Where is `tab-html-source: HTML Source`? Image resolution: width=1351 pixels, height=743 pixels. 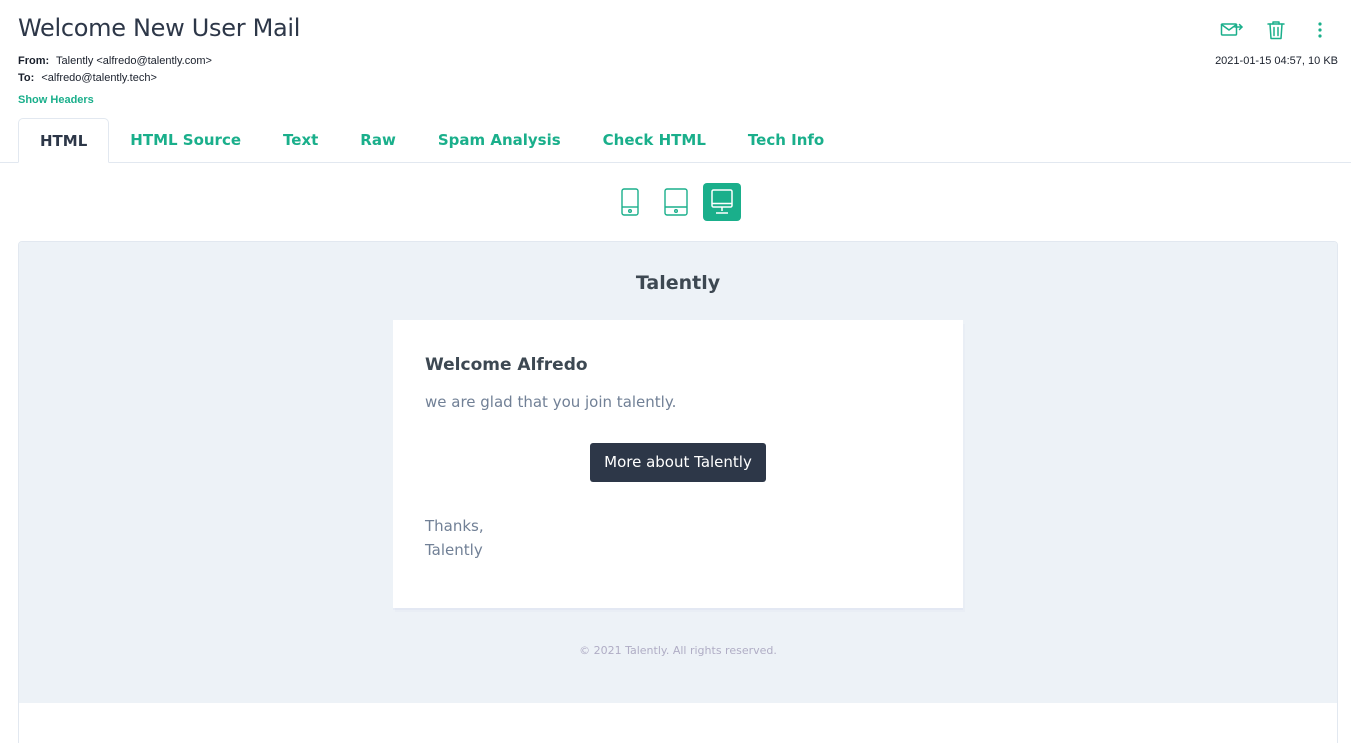 tab-html-source: HTML Source is located at coordinates (185, 140).